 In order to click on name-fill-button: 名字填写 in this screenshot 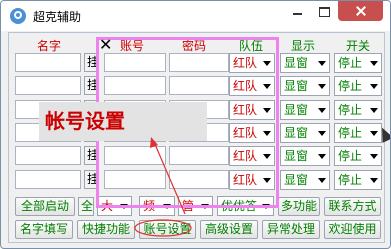, I will do `click(44, 229)`.